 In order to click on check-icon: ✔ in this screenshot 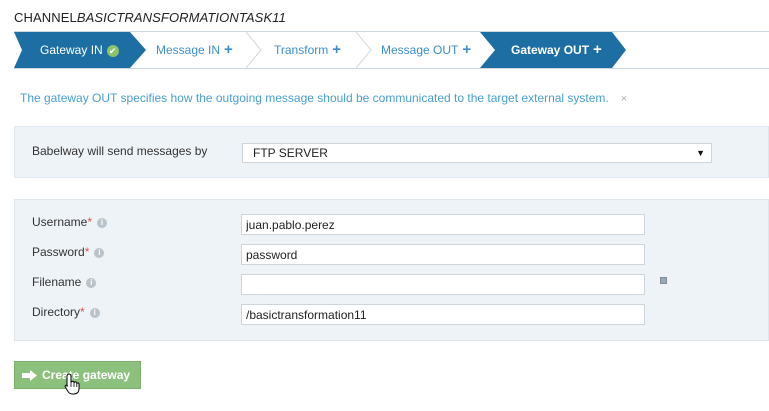, I will do `click(112, 50)`.